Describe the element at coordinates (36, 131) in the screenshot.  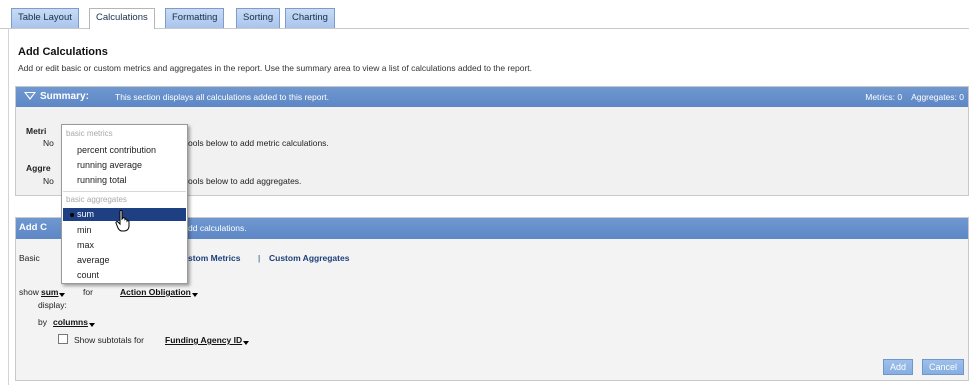
I see `metrics-label: Metri` at that location.